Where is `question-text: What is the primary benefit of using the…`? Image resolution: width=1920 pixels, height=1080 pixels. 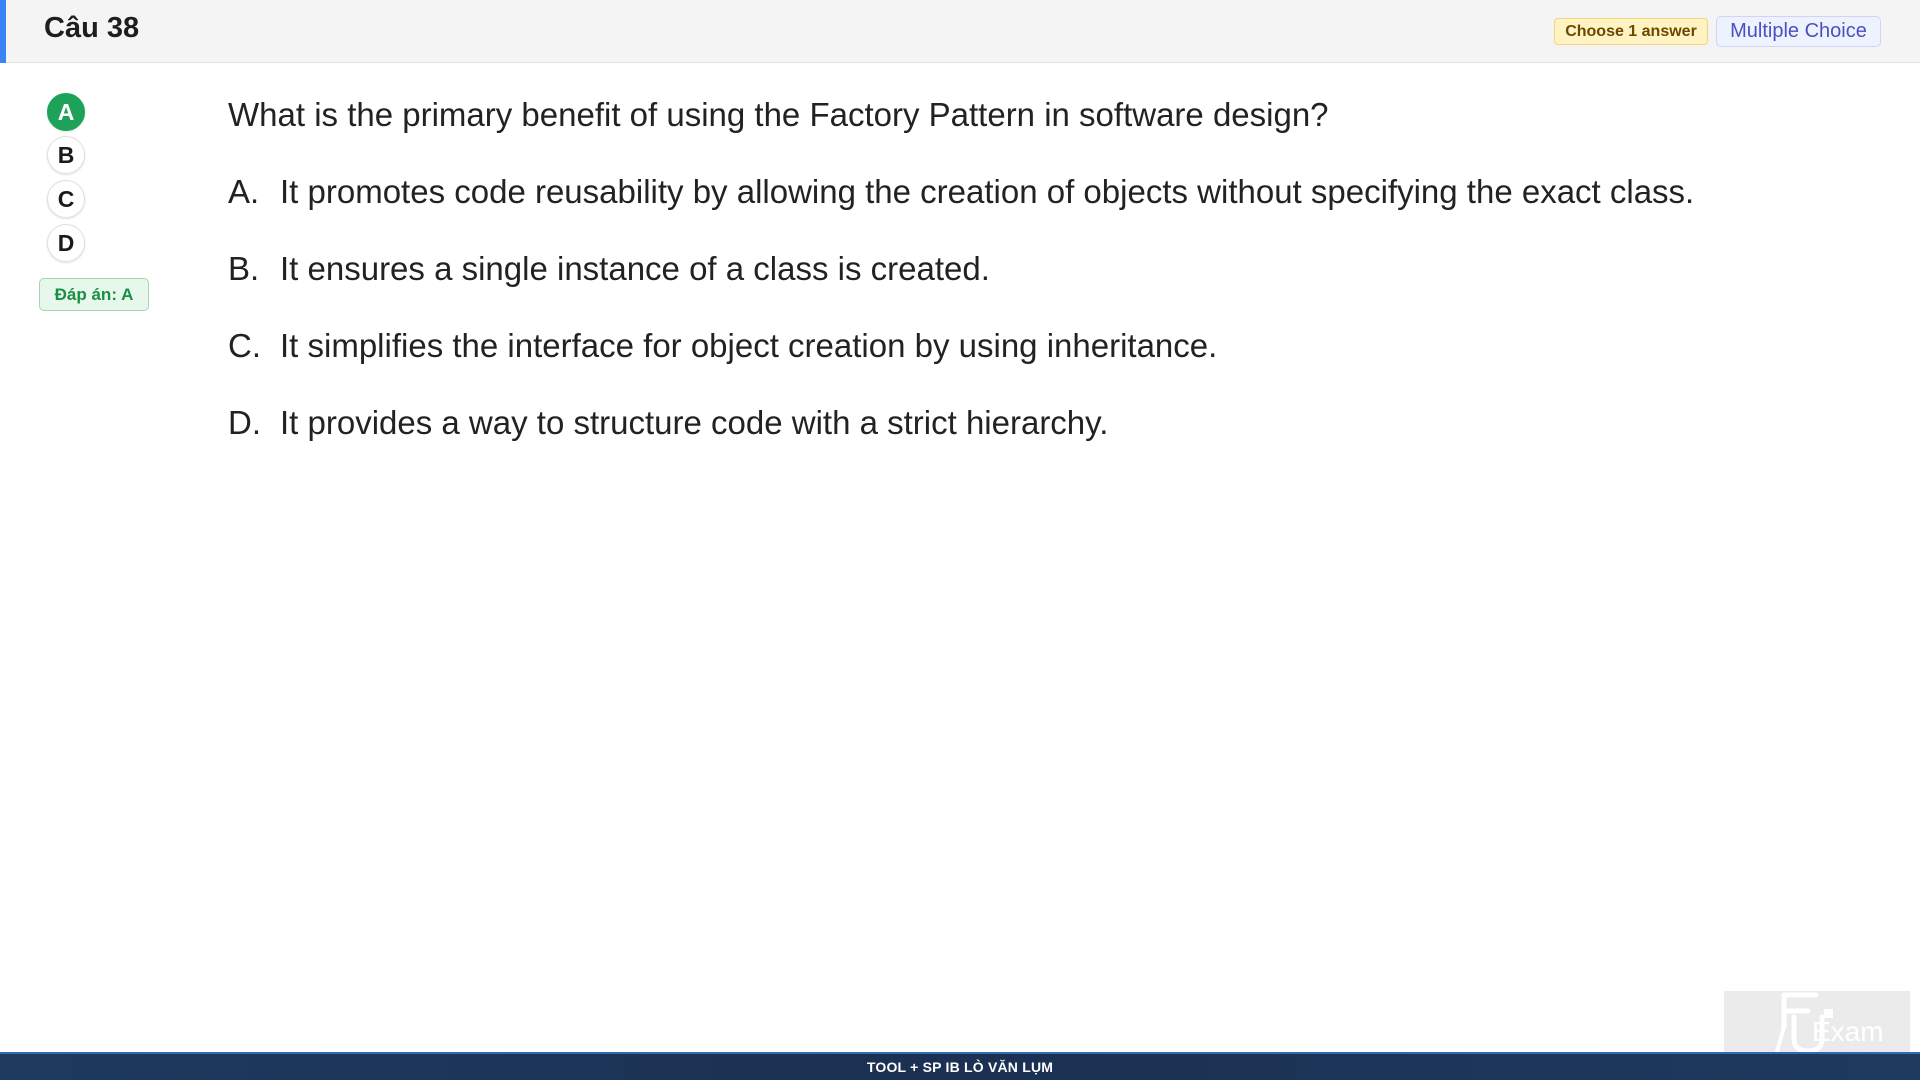 question-text: What is the primary benefit of using the… is located at coordinates (778, 114).